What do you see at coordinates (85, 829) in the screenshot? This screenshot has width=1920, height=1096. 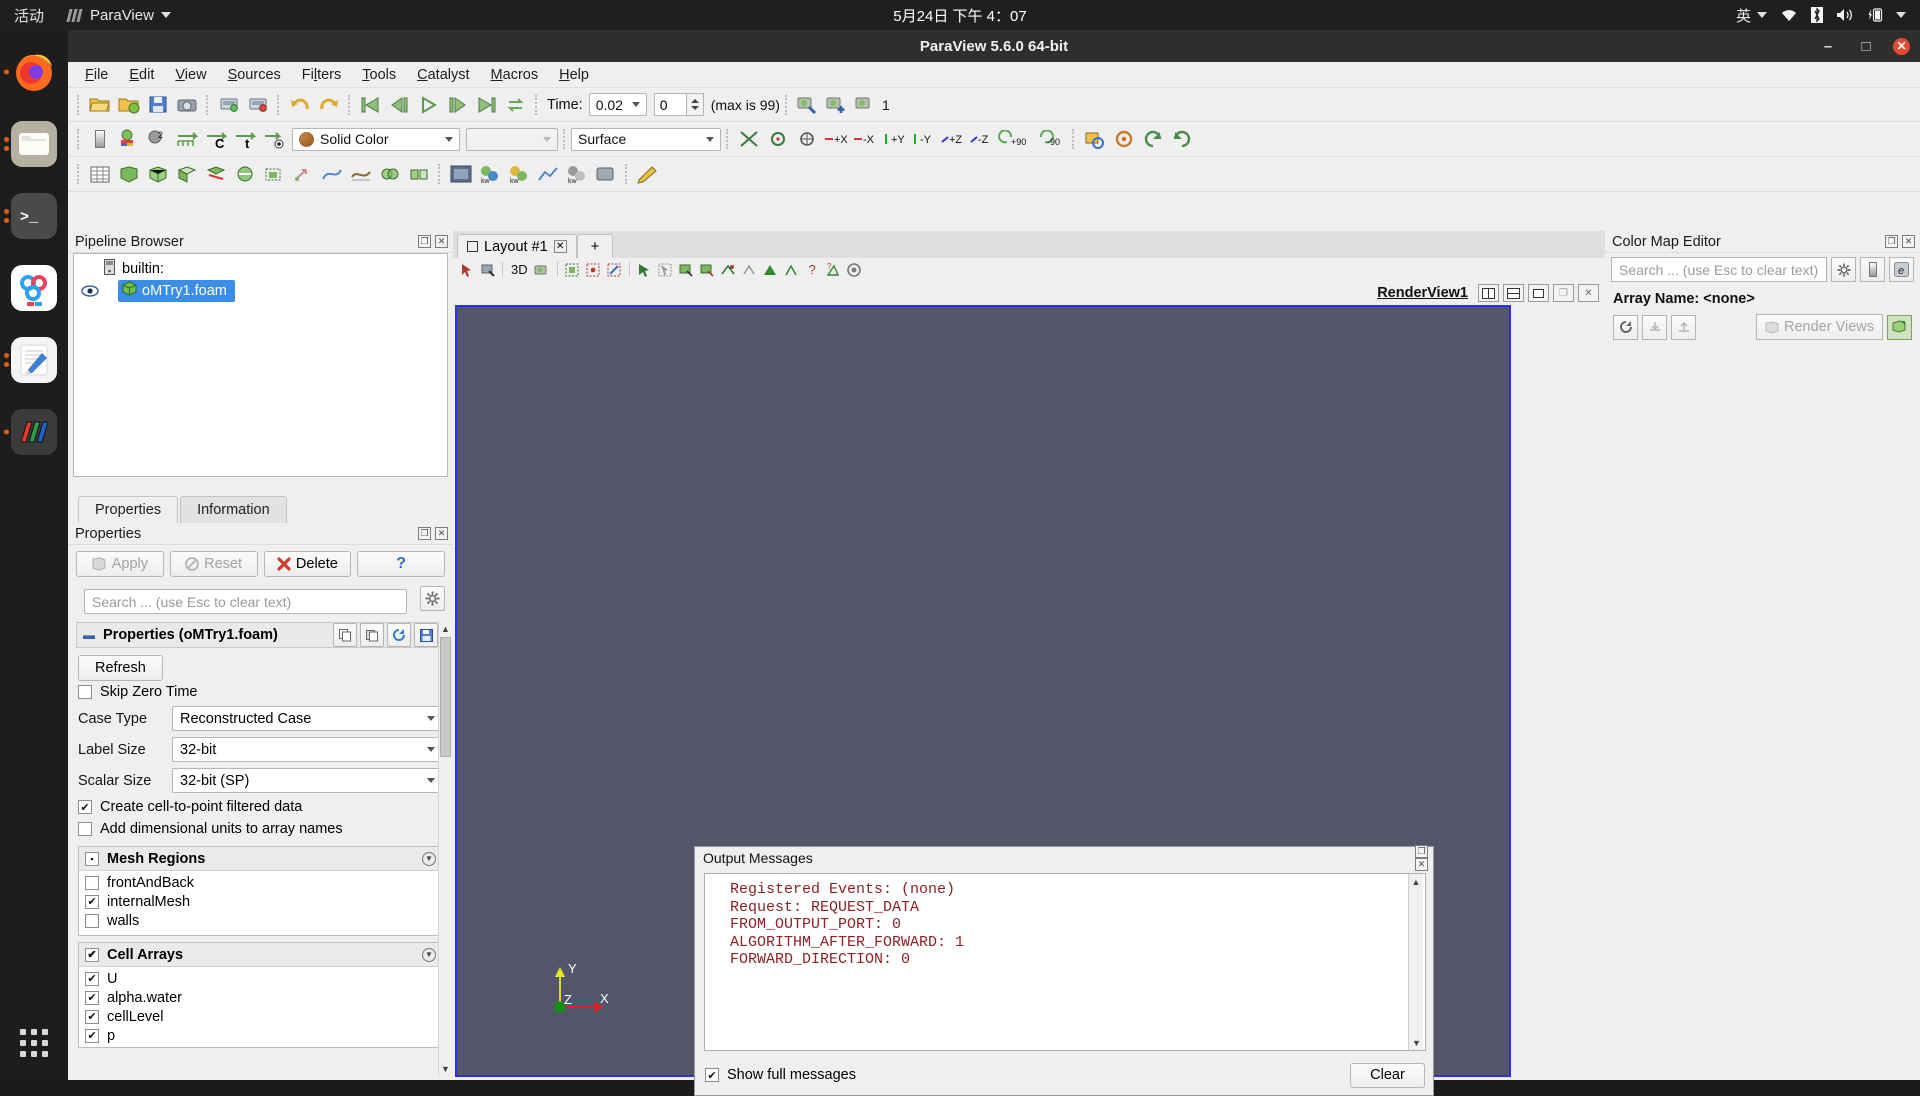 I see `add-dimensional-units-checkbox` at bounding box center [85, 829].